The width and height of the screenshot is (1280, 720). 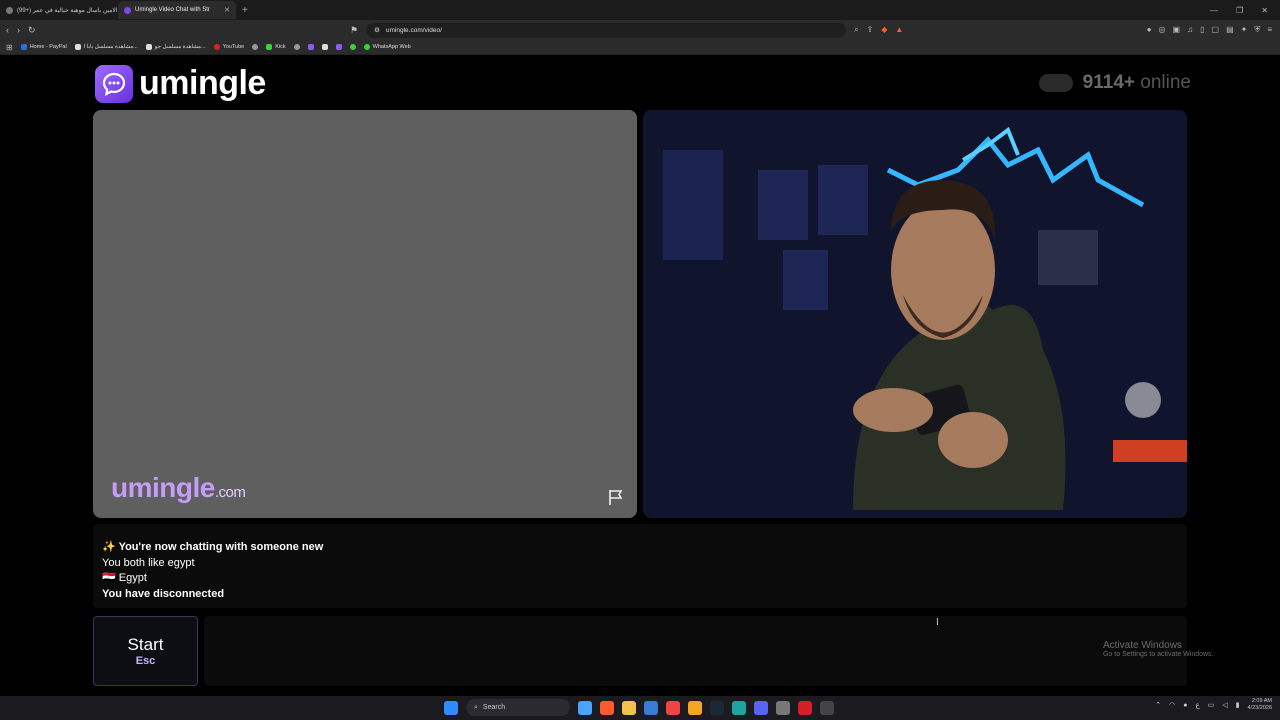 What do you see at coordinates (228, 47) in the screenshot?
I see `bookmark-youtube: YouTube` at bounding box center [228, 47].